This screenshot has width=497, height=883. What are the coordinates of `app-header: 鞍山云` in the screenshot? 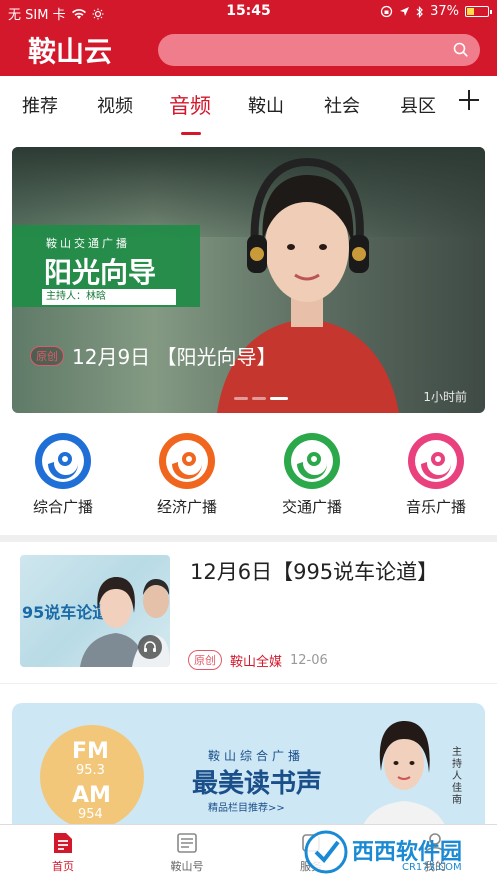 It's located at (248, 50).